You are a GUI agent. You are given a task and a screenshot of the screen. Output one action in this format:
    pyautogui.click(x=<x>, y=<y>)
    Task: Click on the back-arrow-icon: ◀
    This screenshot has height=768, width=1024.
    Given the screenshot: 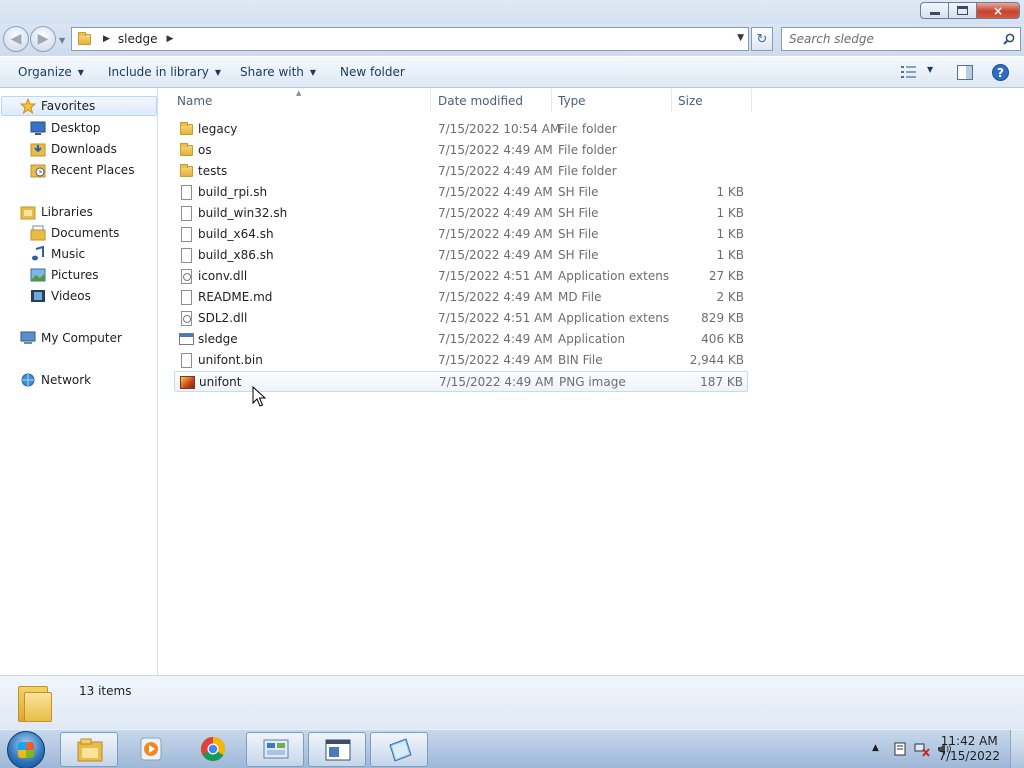 What is the action you would take?
    pyautogui.click(x=16, y=39)
    